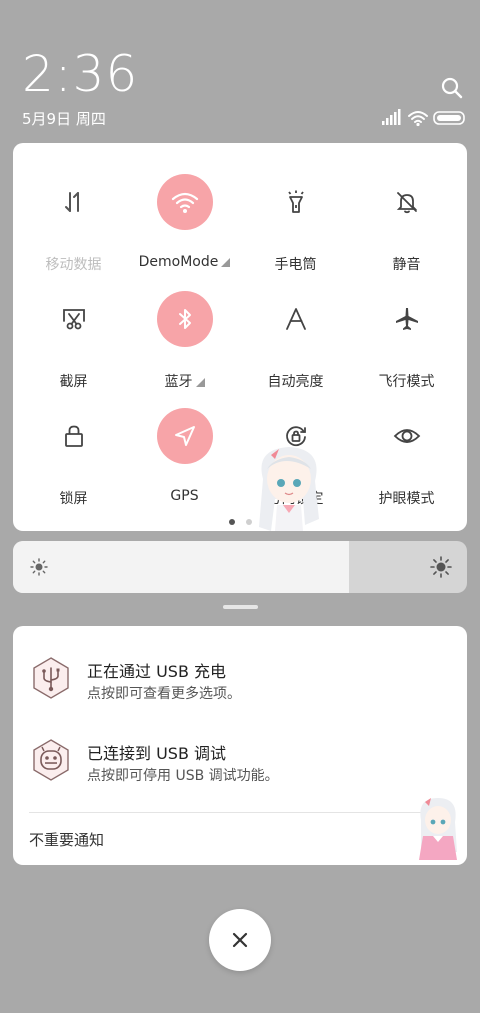 The image size is (480, 1013). What do you see at coordinates (296, 202) in the screenshot?
I see `flashlight-icon` at bounding box center [296, 202].